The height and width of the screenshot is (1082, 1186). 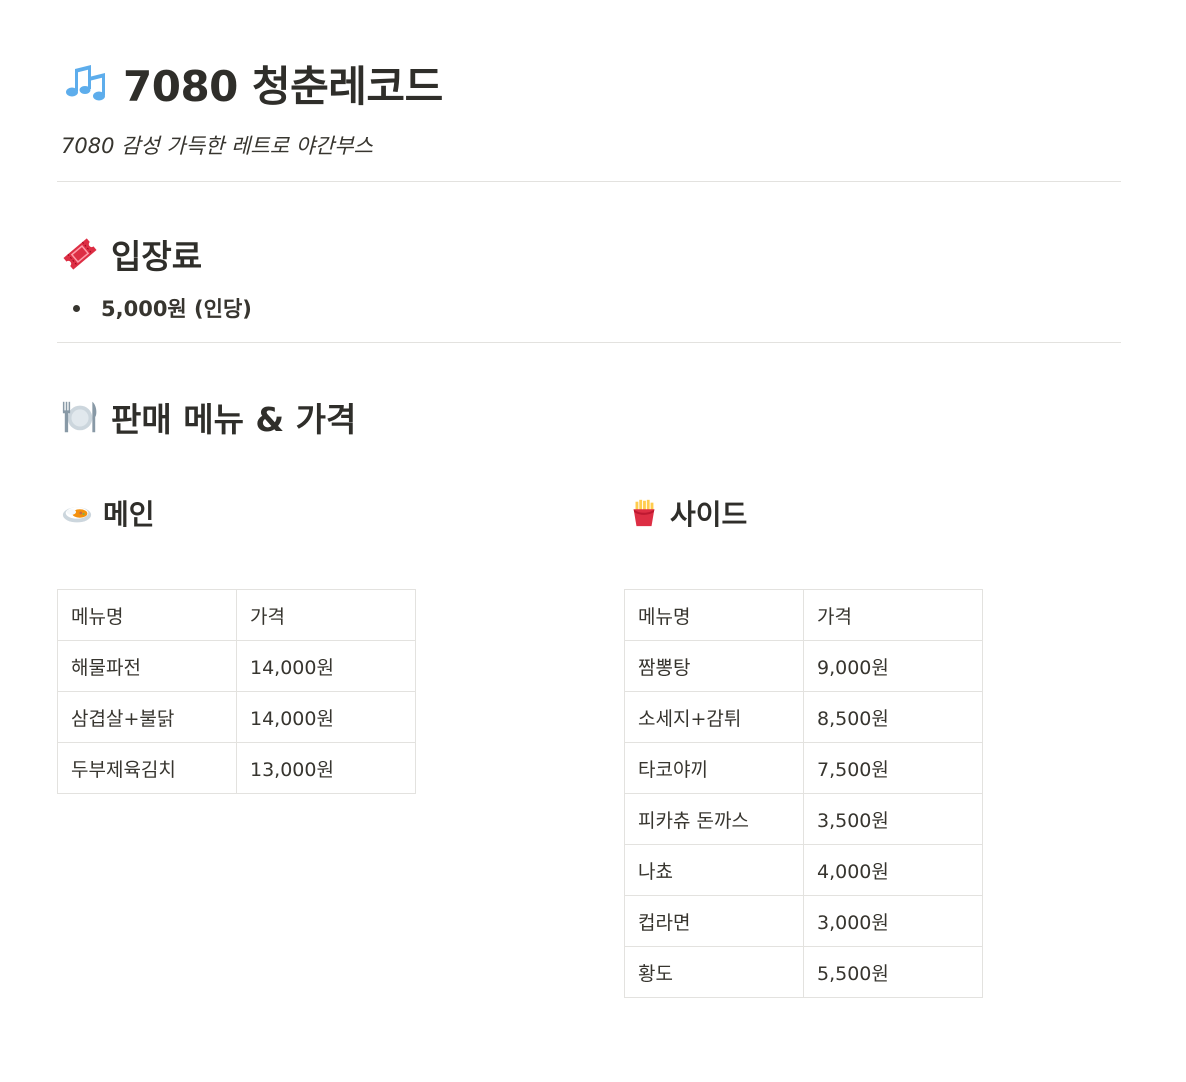 I want to click on menu-item-name: 황도, so click(x=714, y=972).